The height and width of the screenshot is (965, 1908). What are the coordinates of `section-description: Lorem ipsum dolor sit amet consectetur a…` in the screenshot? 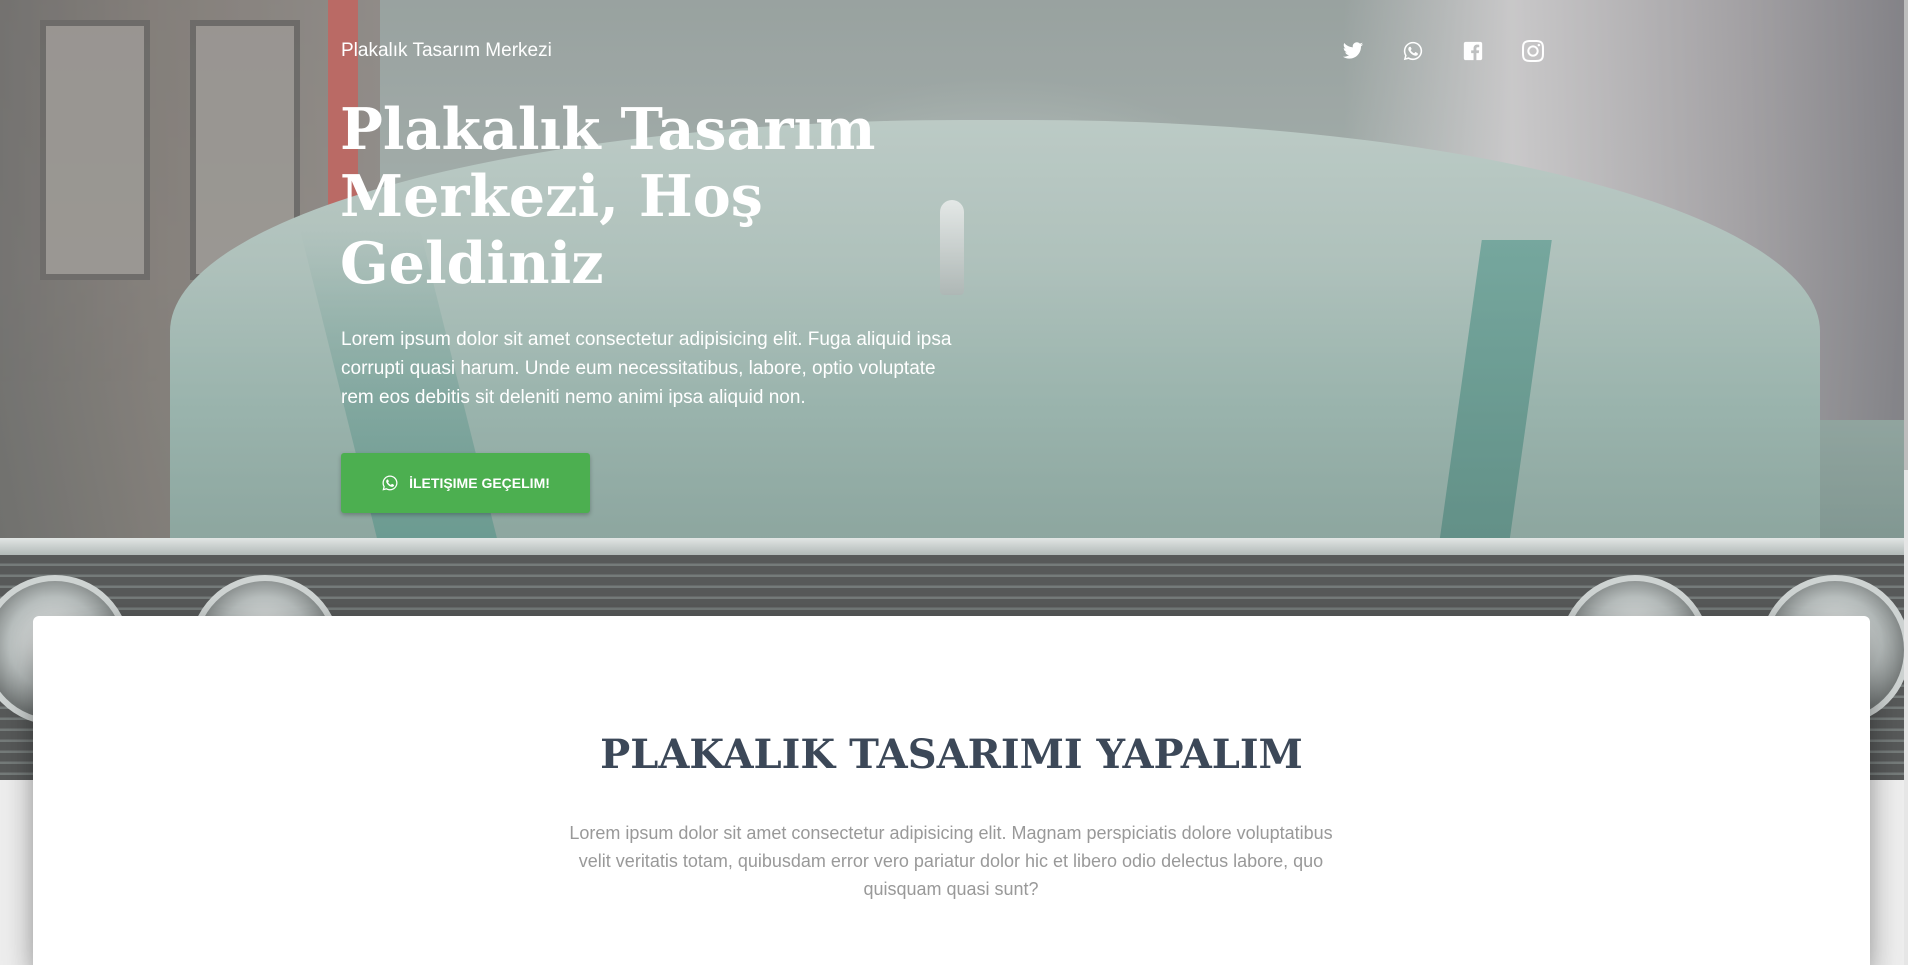 It's located at (951, 861).